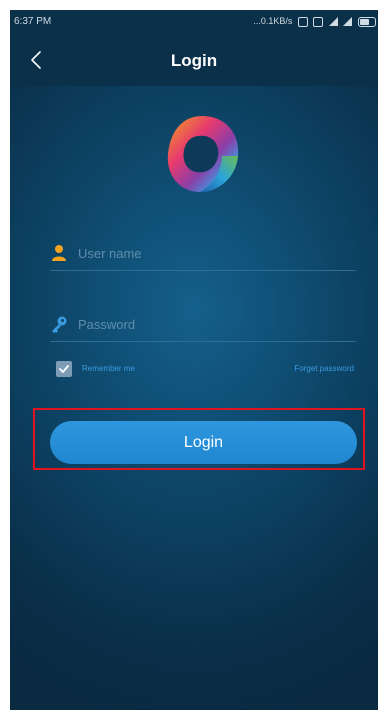  I want to click on page-title: Login, so click(194, 60).